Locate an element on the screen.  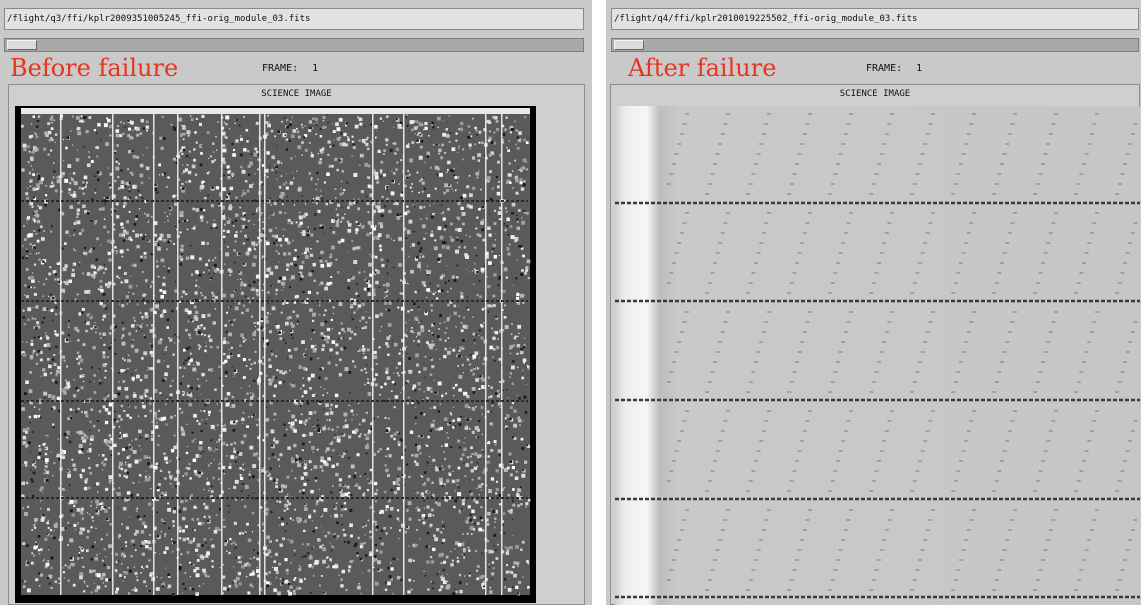
panel-divider is located at coordinates (599, 302).